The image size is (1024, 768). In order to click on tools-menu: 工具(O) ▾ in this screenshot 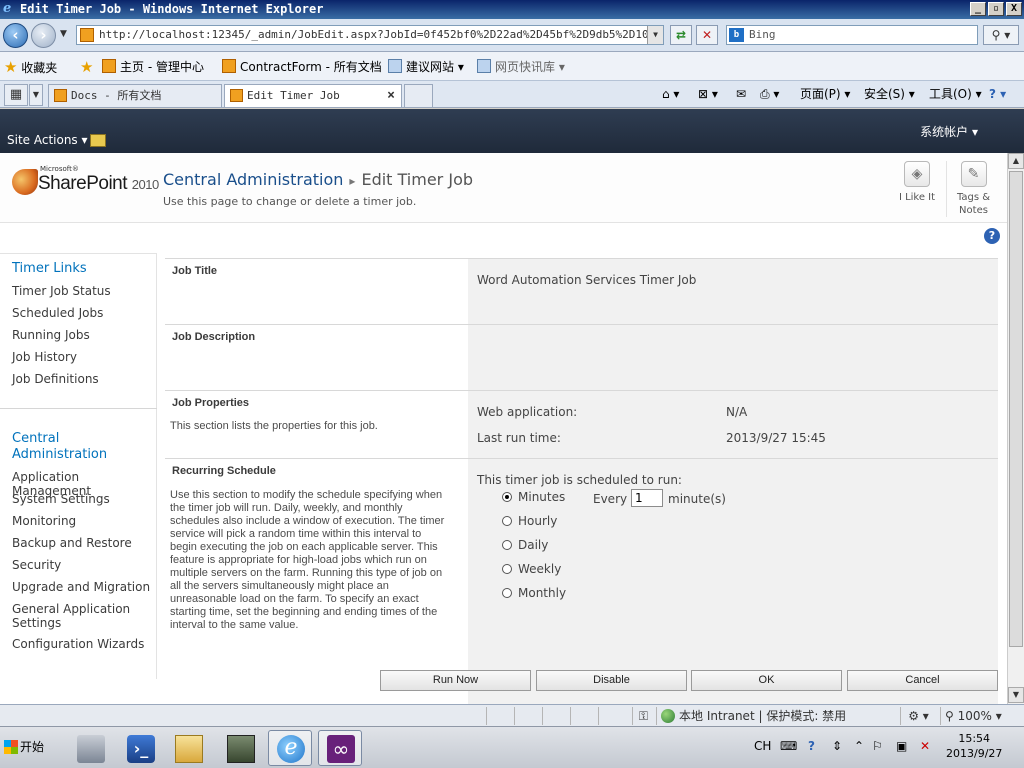, I will do `click(955, 94)`.